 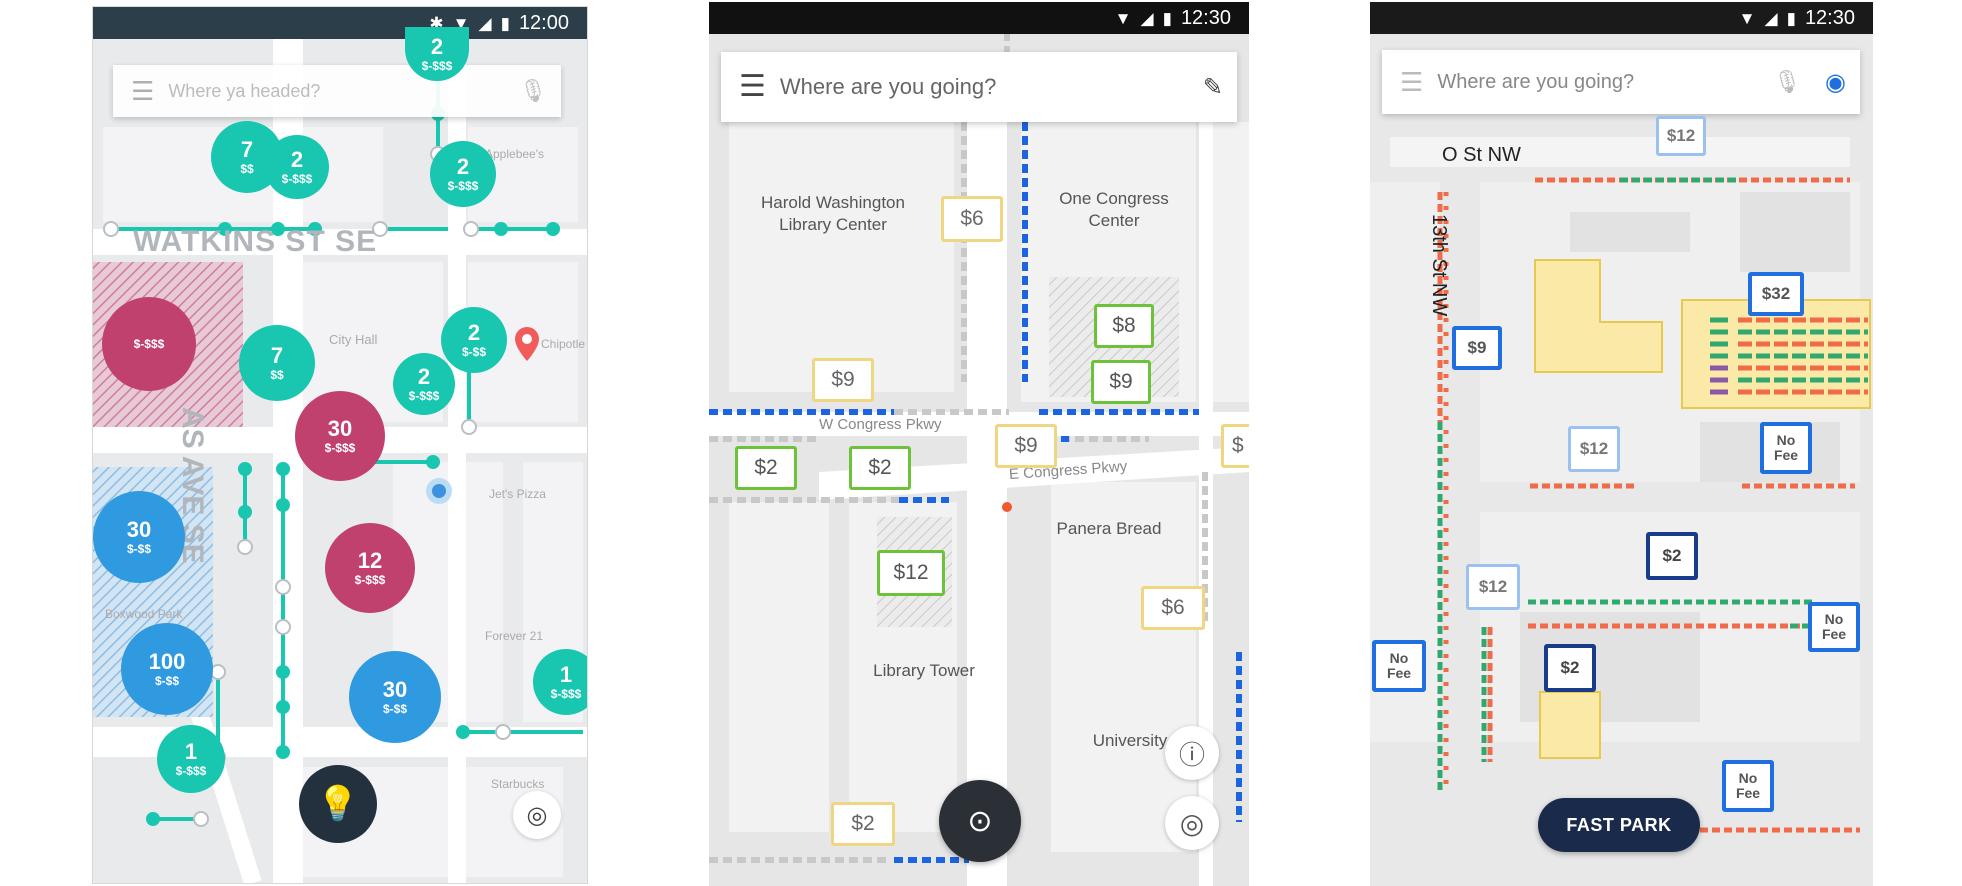 I want to click on gps-icon: ◉, so click(x=1835, y=82).